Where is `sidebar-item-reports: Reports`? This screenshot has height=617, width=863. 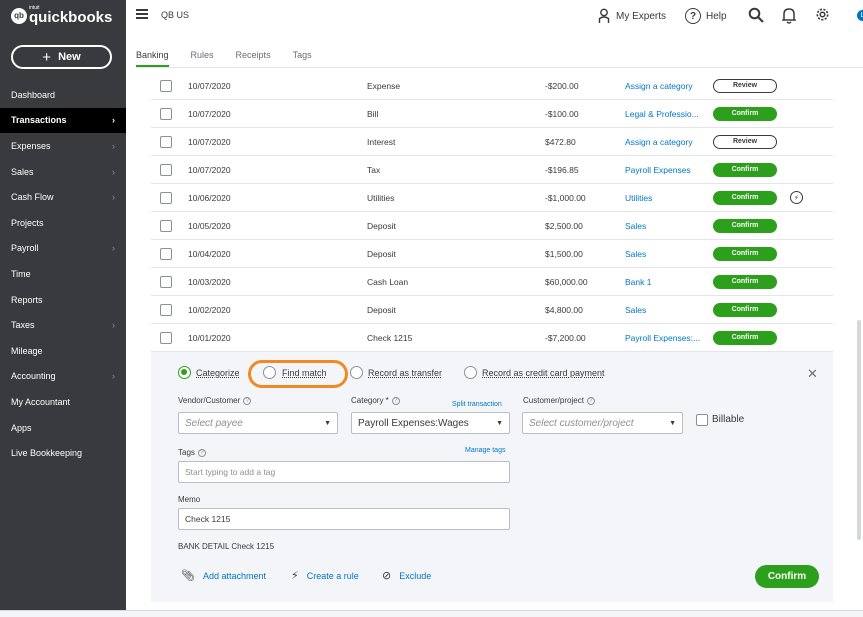 sidebar-item-reports: Reports is located at coordinates (63, 300).